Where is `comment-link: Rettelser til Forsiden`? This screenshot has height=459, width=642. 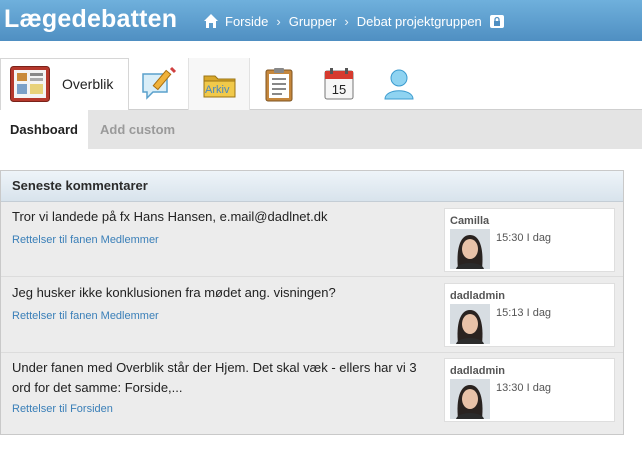 comment-link: Rettelser til Forsiden is located at coordinates (62, 409).